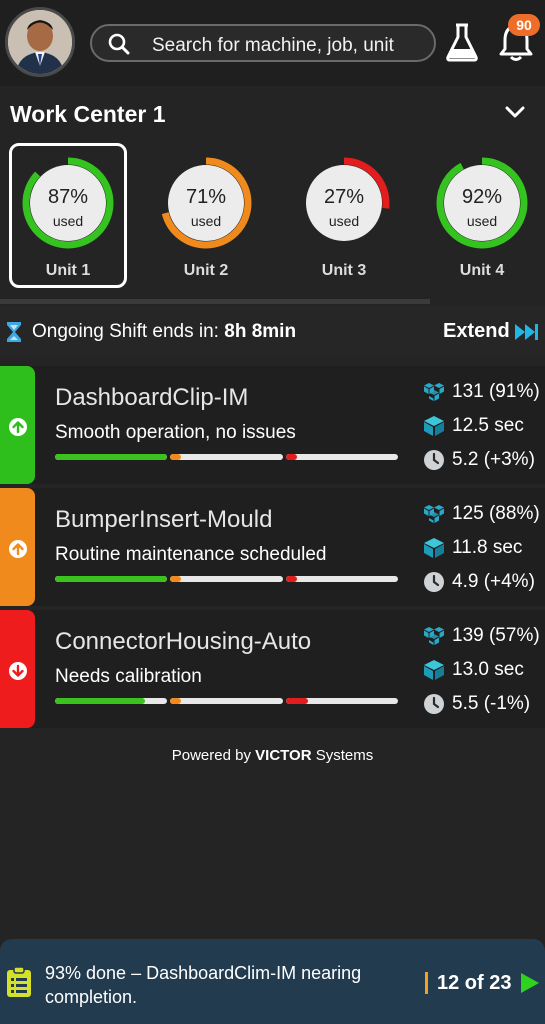 This screenshot has width=545, height=1024. What do you see at coordinates (496, 391) in the screenshot?
I see `part-count: 131 (91%)` at bounding box center [496, 391].